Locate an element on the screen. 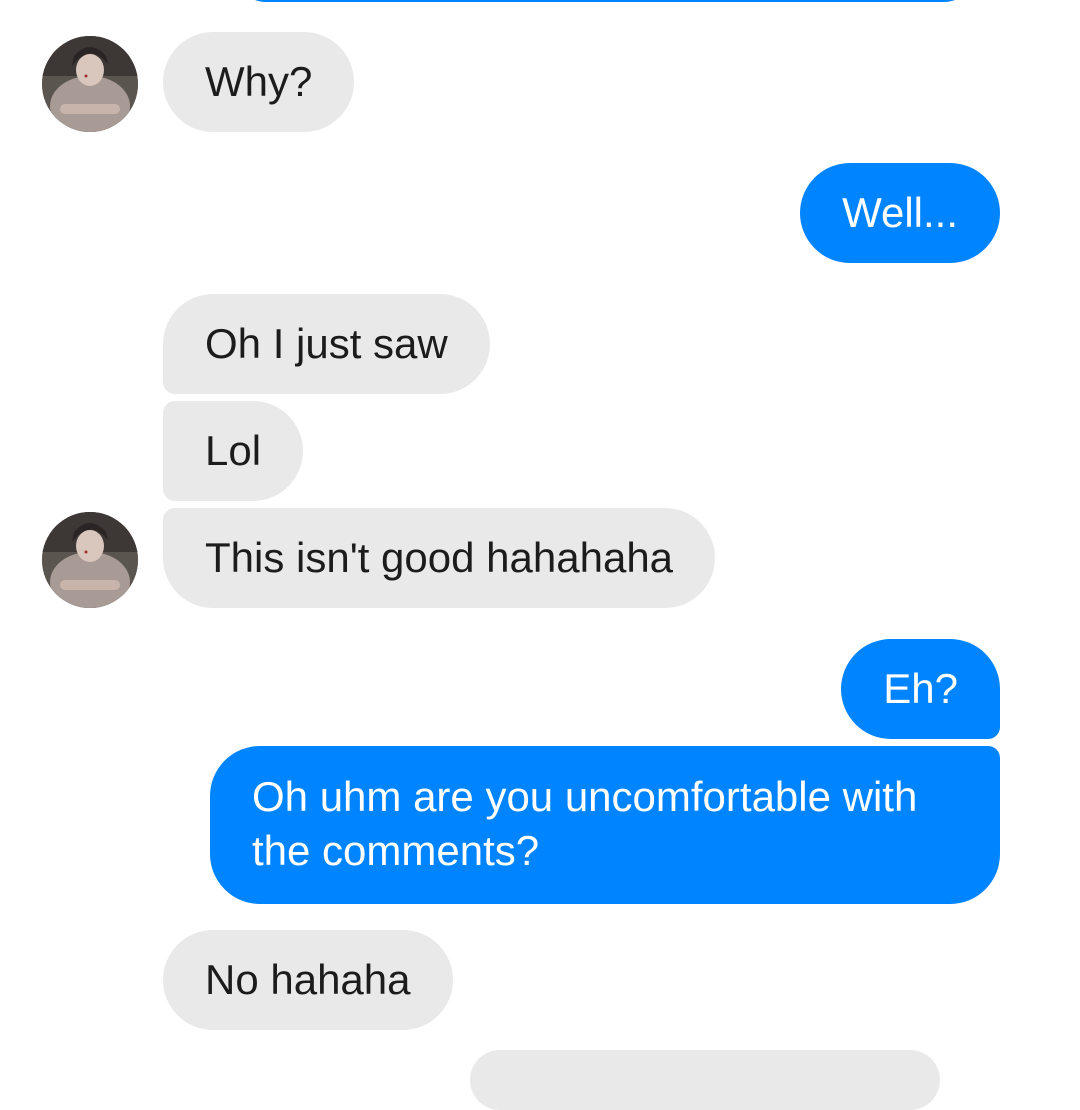 The width and height of the screenshot is (1080, 1110). message-bubble-incoming: No hahaha is located at coordinates (308, 980).